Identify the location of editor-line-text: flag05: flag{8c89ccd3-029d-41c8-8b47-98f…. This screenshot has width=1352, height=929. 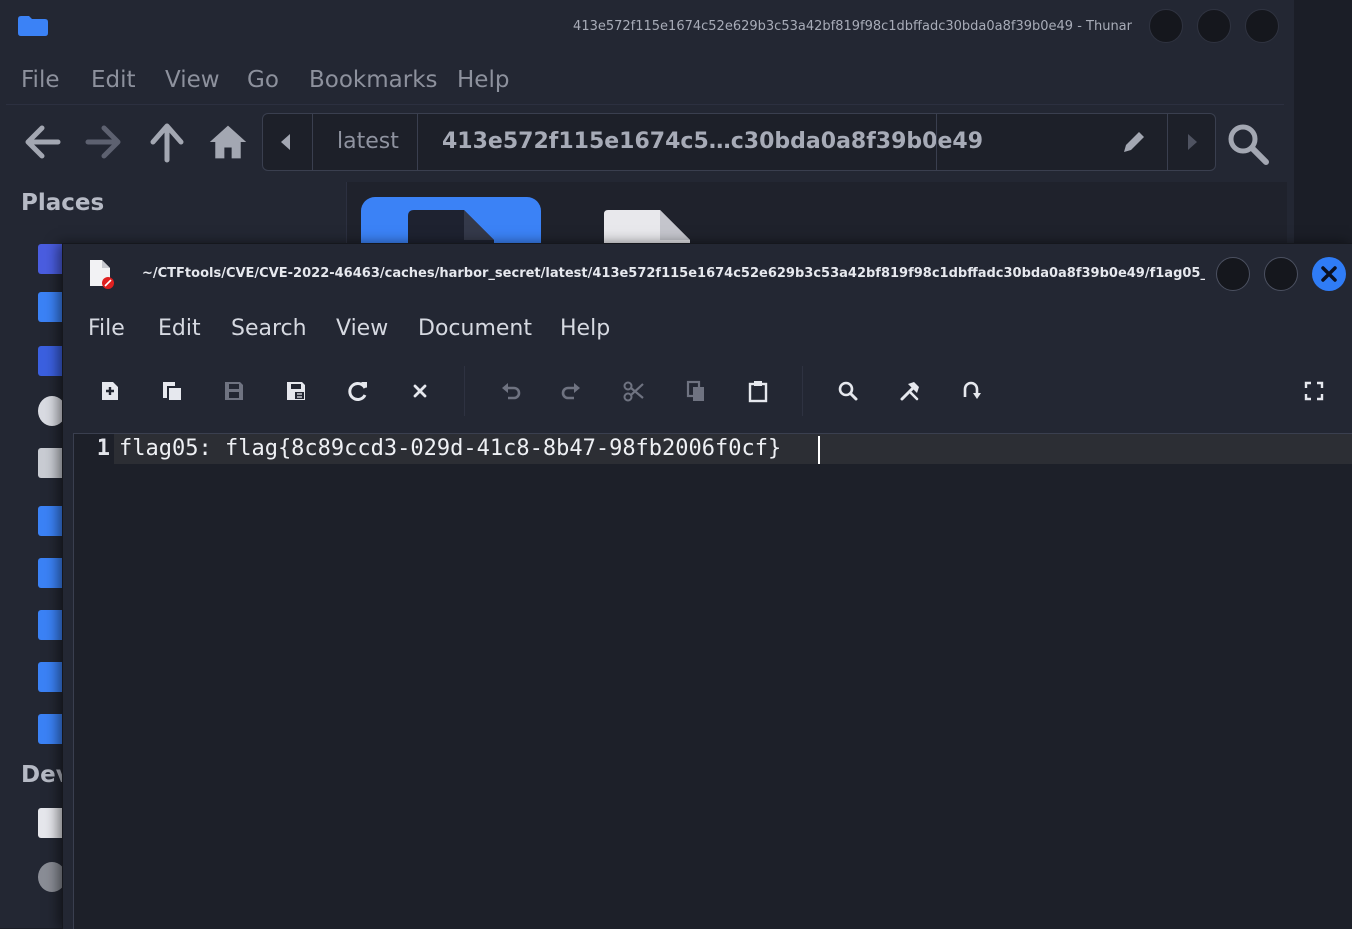
(450, 449).